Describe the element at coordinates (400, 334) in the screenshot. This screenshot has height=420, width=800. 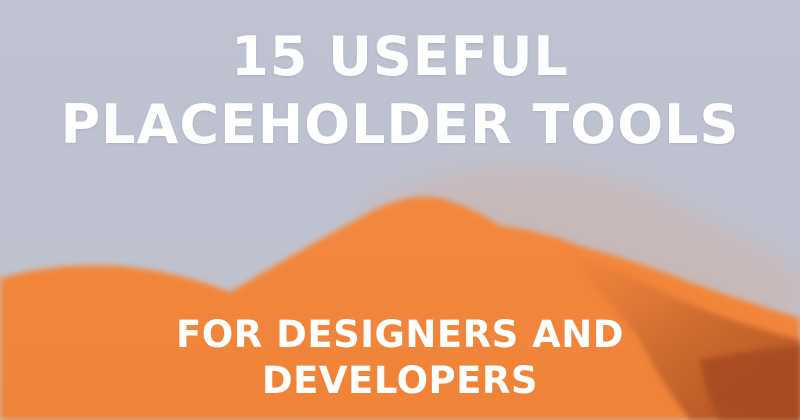
I see `banner-subtitle-line-1: FOR DESIGNERS AND` at that location.